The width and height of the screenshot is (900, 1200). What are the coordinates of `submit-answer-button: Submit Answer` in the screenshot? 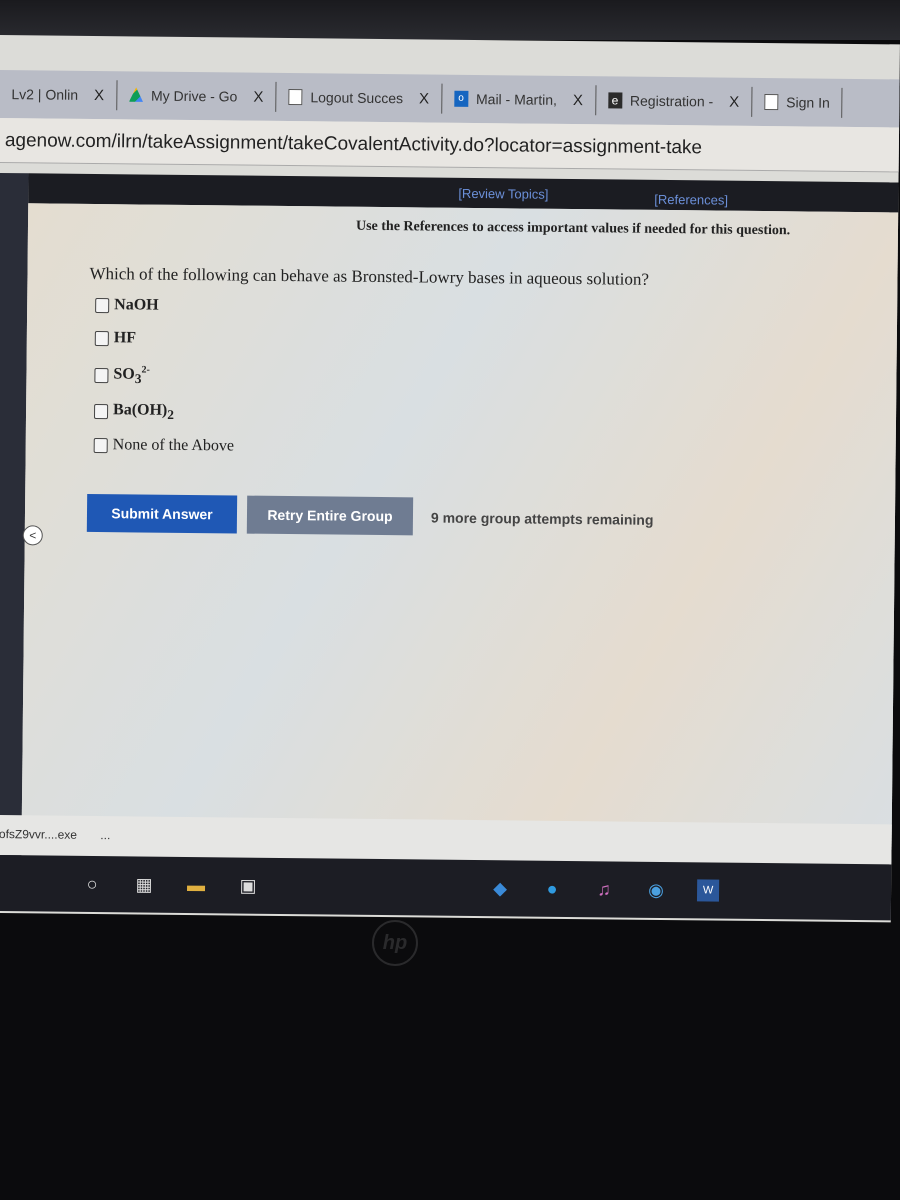 It's located at (162, 513).